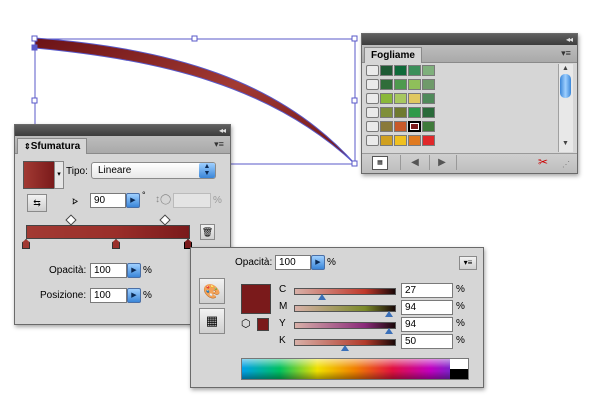  What do you see at coordinates (108, 295) in the screenshot?
I see `position-input: 100` at bounding box center [108, 295].